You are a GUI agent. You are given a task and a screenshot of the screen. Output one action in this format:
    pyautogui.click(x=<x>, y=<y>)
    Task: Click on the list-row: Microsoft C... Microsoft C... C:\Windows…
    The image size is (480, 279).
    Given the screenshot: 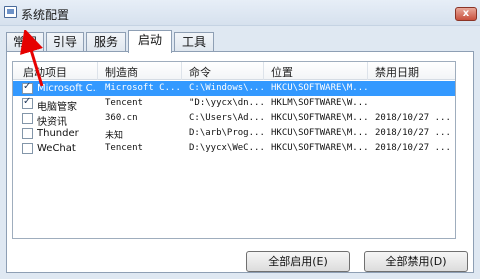 What is the action you would take?
    pyautogui.click(x=234, y=88)
    